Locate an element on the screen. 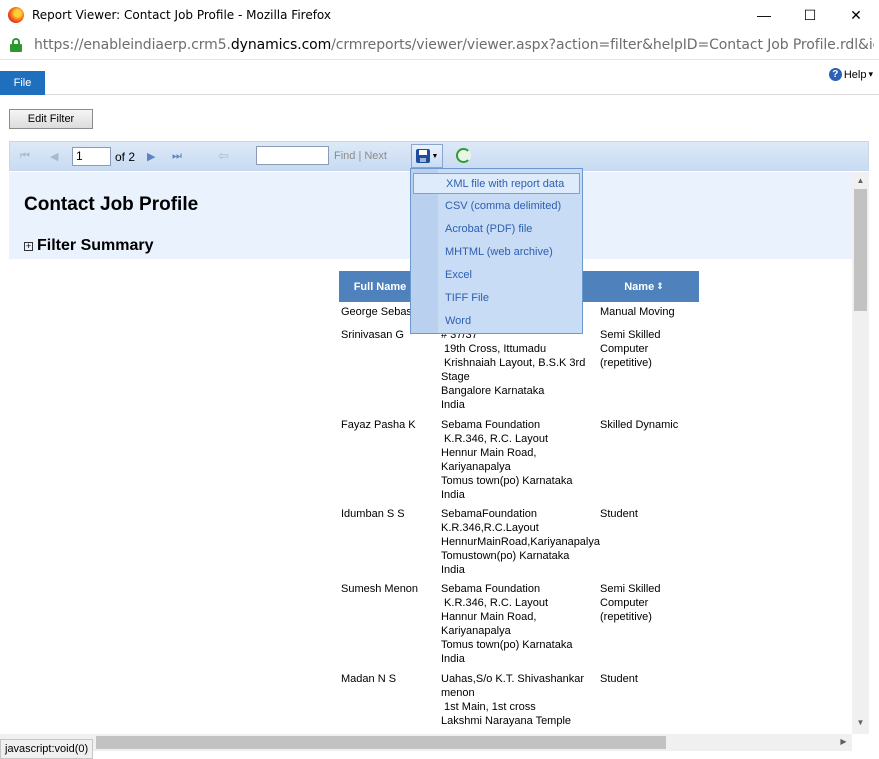  export-button: ▼ is located at coordinates (427, 156).